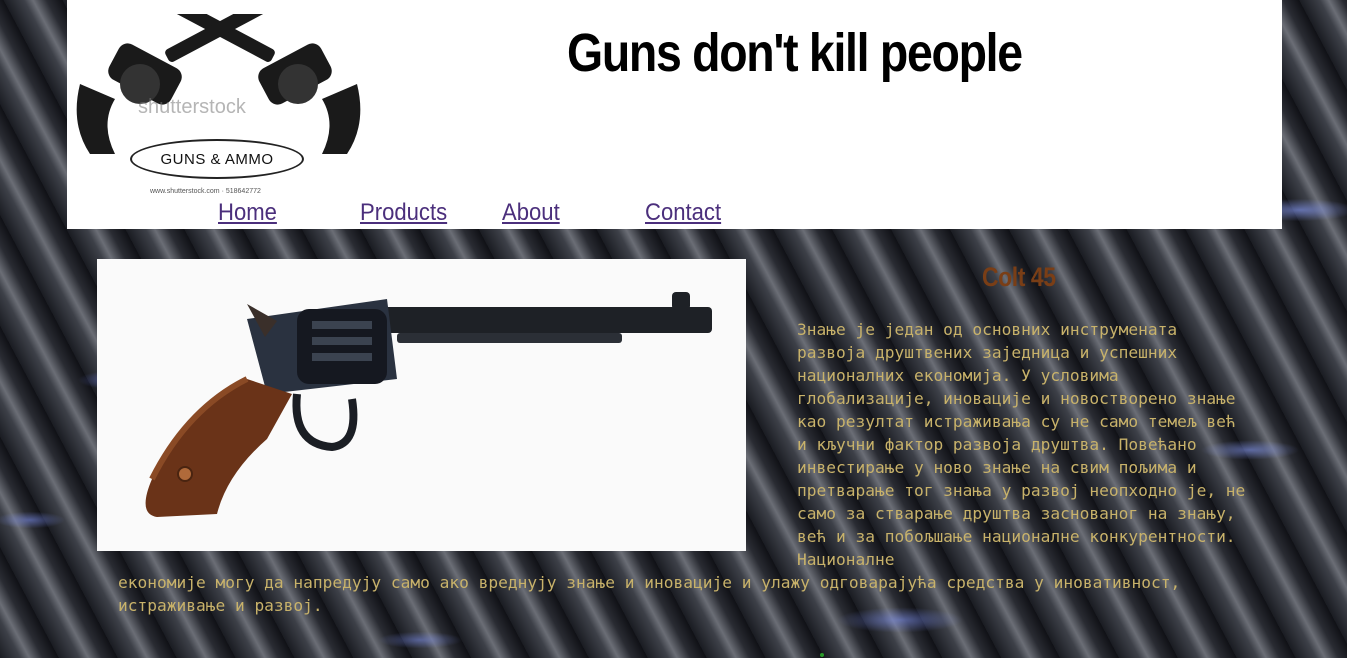  What do you see at coordinates (1019, 277) in the screenshot?
I see `product-name: Colt 45` at bounding box center [1019, 277].